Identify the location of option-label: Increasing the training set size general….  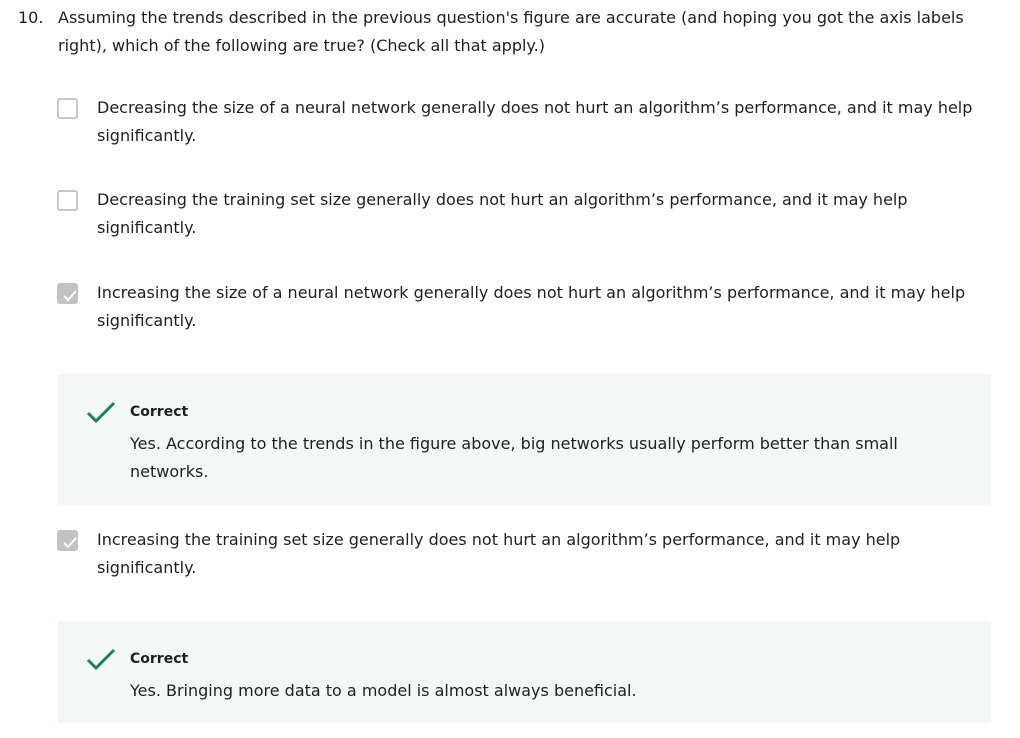
(499, 553).